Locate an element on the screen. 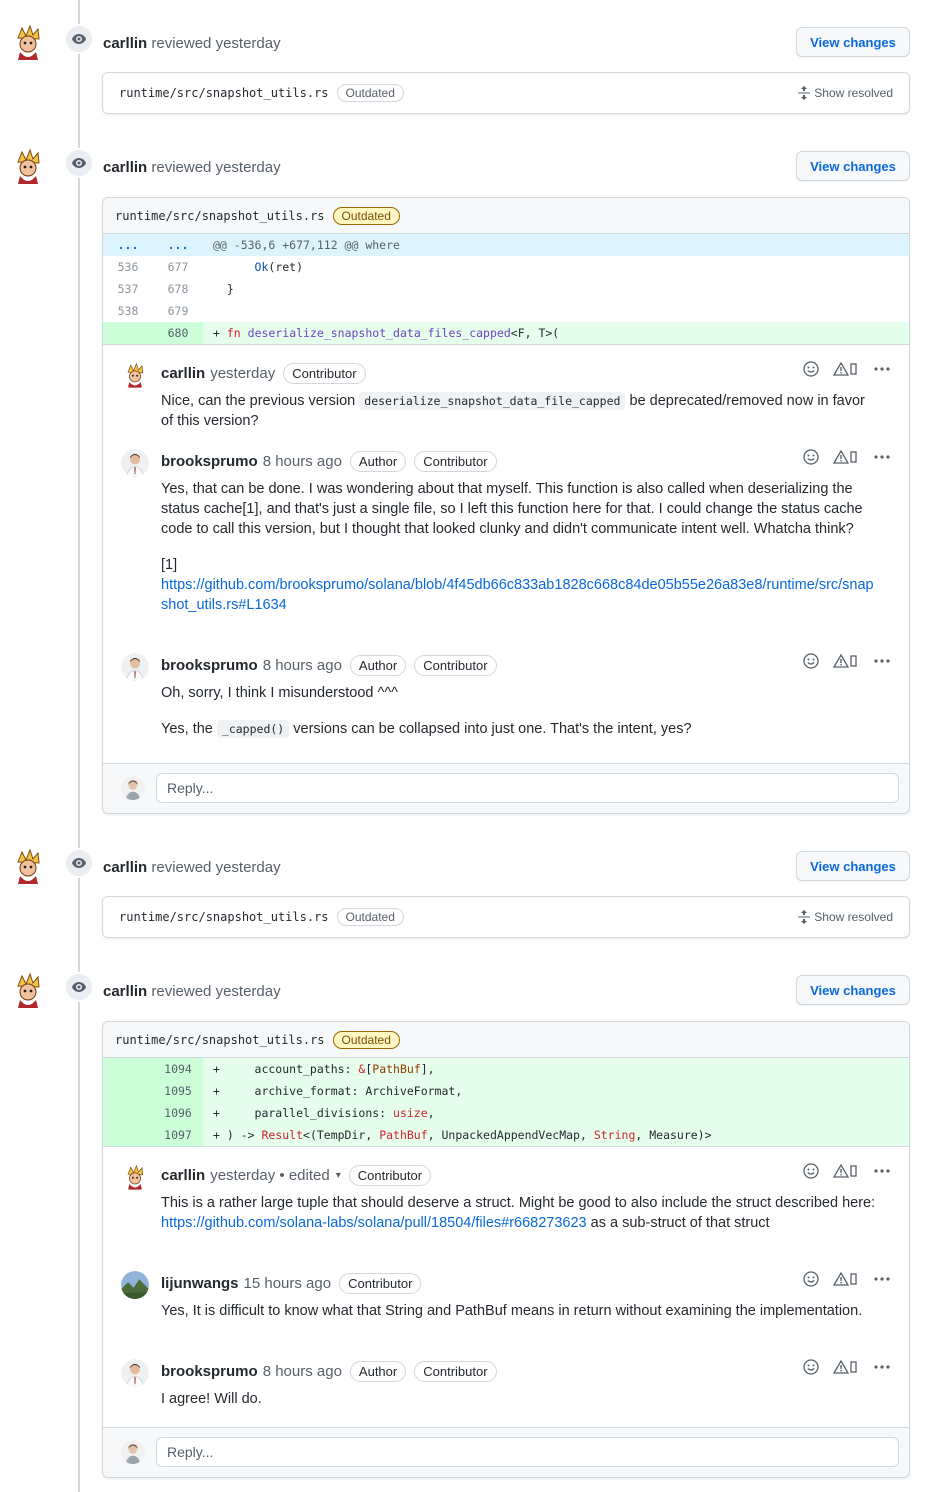 The width and height of the screenshot is (926, 1492). old-line-number: 537 is located at coordinates (128, 289).